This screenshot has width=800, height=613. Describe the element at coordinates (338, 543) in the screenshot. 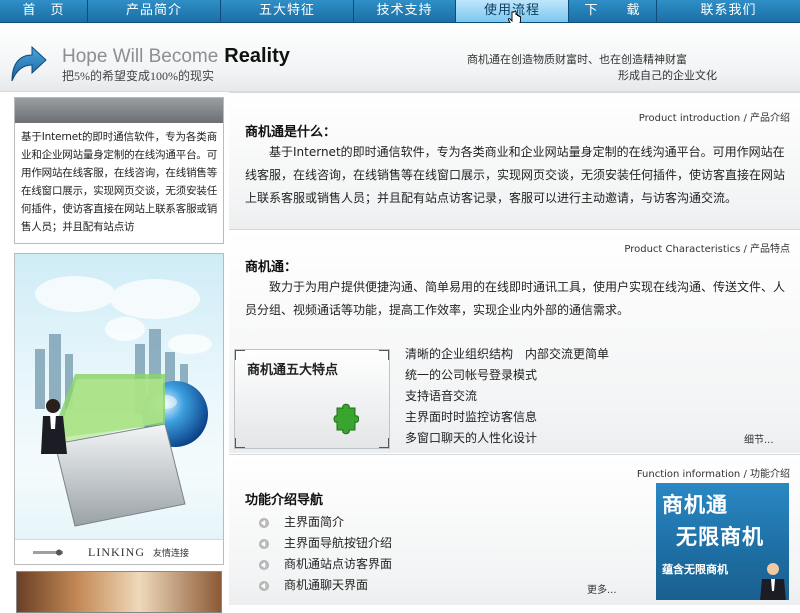

I see `function-nav-label: 主界面导航按钮介绍` at that location.